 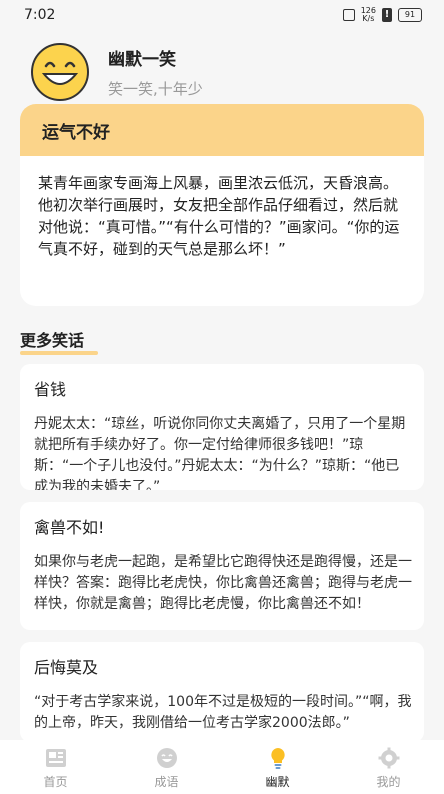 What do you see at coordinates (387, 15) in the screenshot?
I see `alert-icon: !` at bounding box center [387, 15].